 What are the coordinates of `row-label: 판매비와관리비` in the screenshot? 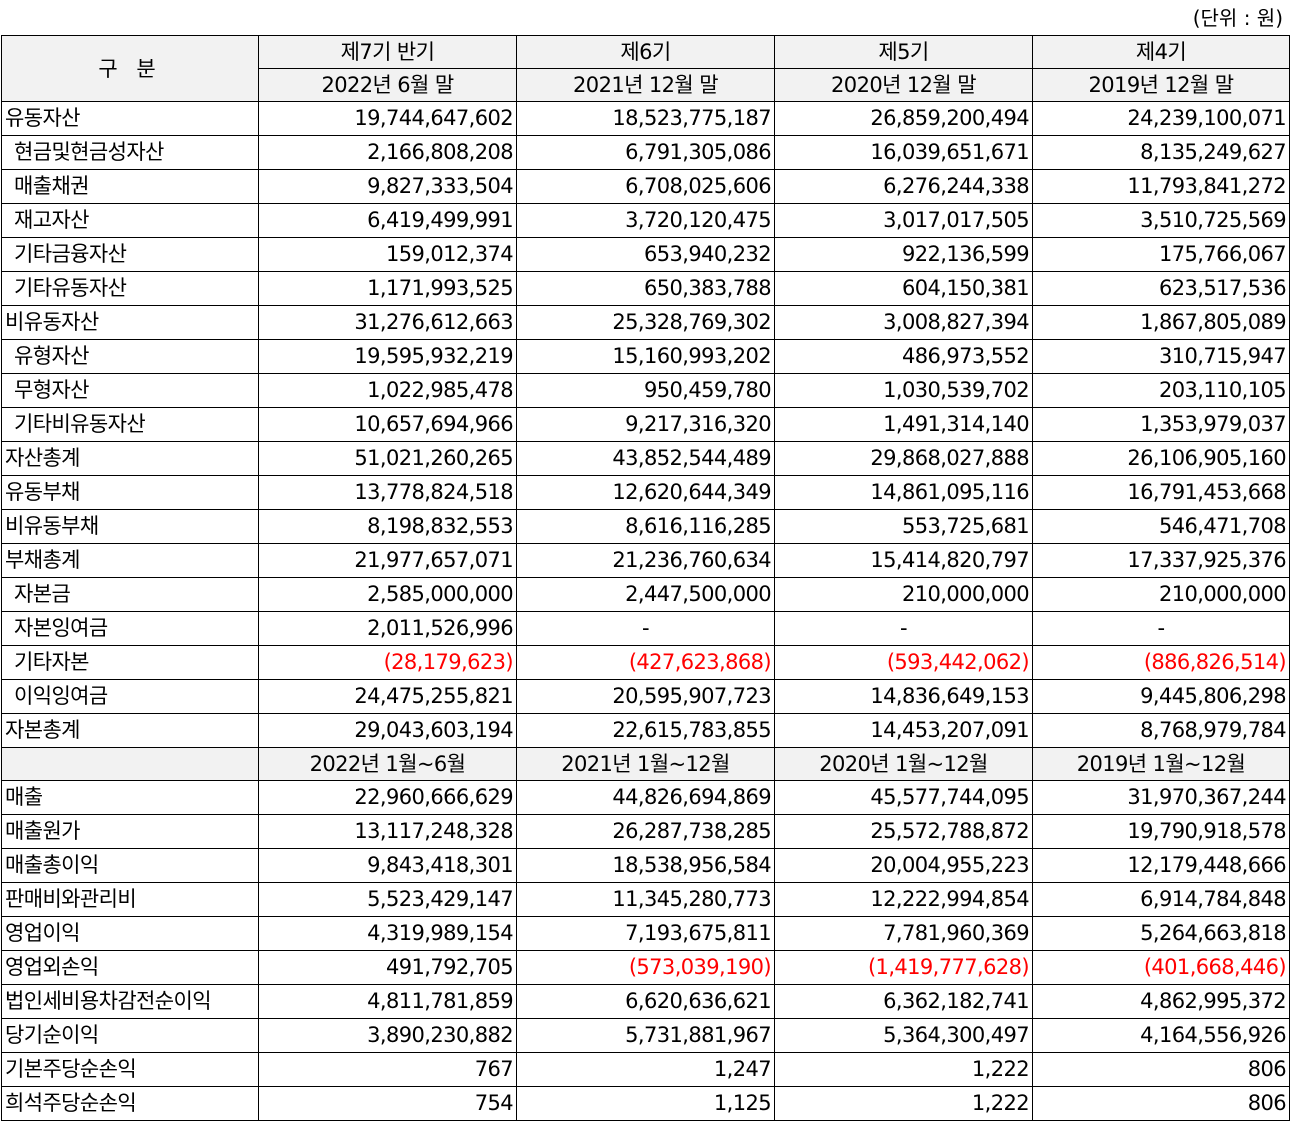 It's located at (130, 899).